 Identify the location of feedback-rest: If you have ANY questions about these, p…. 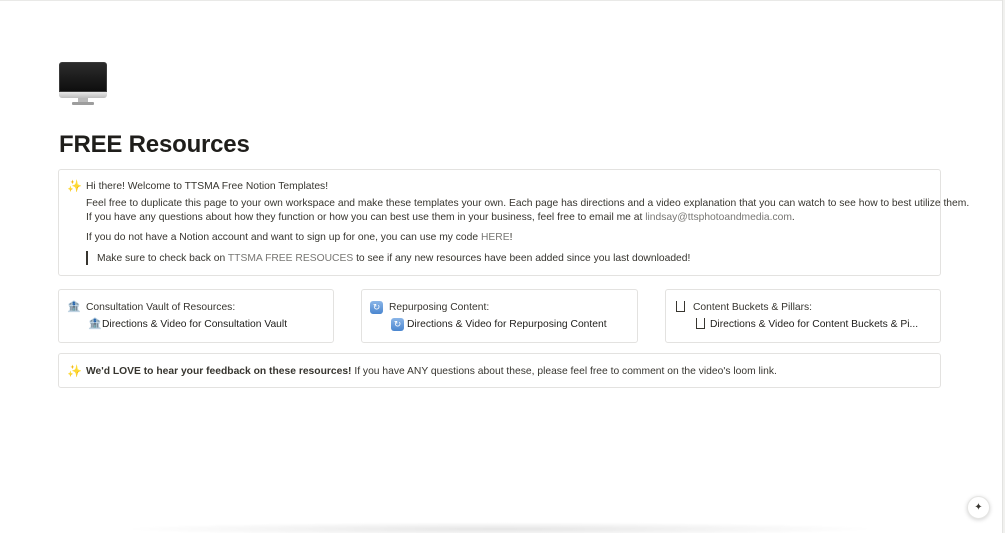
(564, 371).